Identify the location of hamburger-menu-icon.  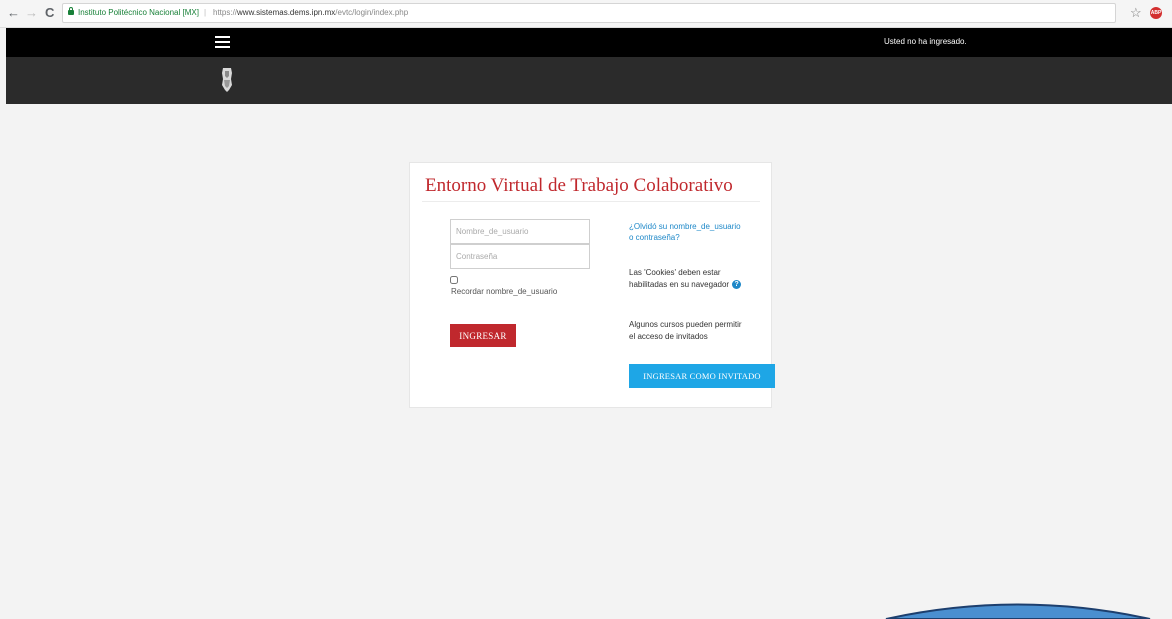
(222, 42).